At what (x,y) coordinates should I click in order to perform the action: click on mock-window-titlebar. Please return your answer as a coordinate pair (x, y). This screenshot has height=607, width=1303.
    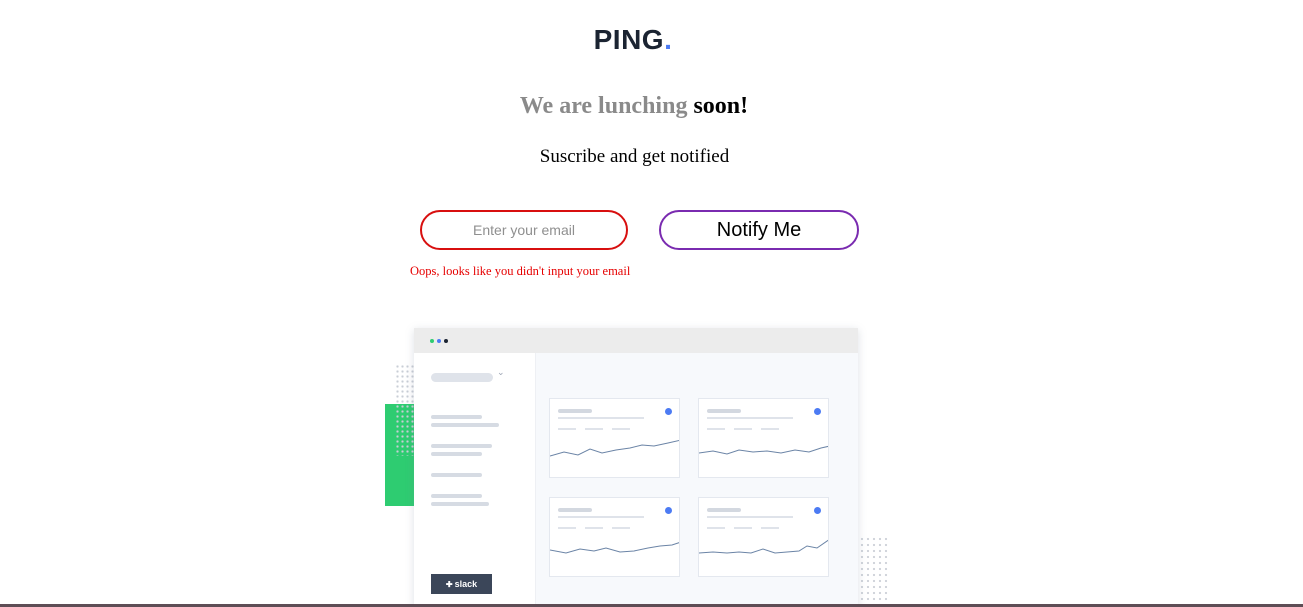
    Looking at the image, I should click on (636, 340).